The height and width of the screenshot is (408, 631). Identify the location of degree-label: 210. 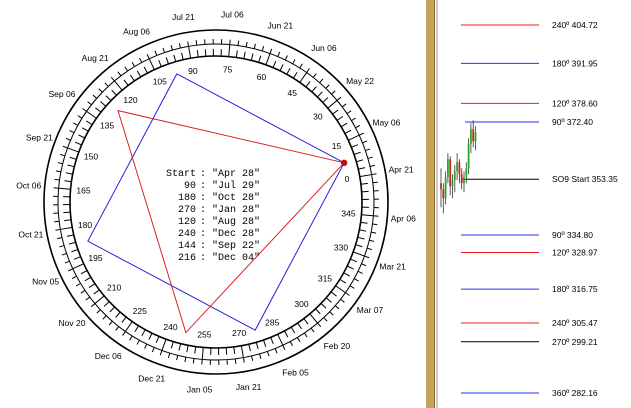
(114, 287).